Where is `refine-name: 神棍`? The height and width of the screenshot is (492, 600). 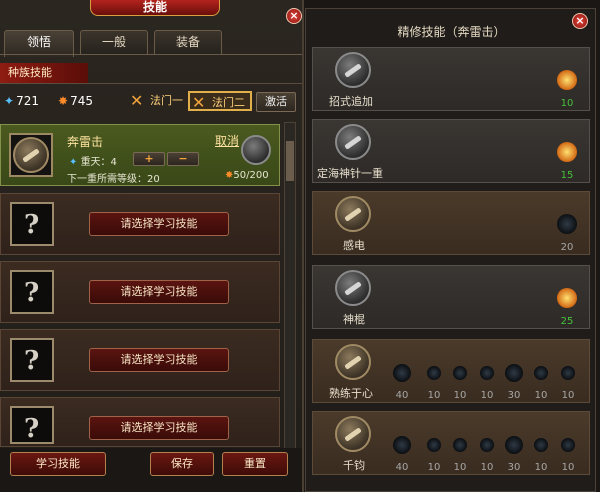
refine-name: 神棍 is located at coordinates (354, 319).